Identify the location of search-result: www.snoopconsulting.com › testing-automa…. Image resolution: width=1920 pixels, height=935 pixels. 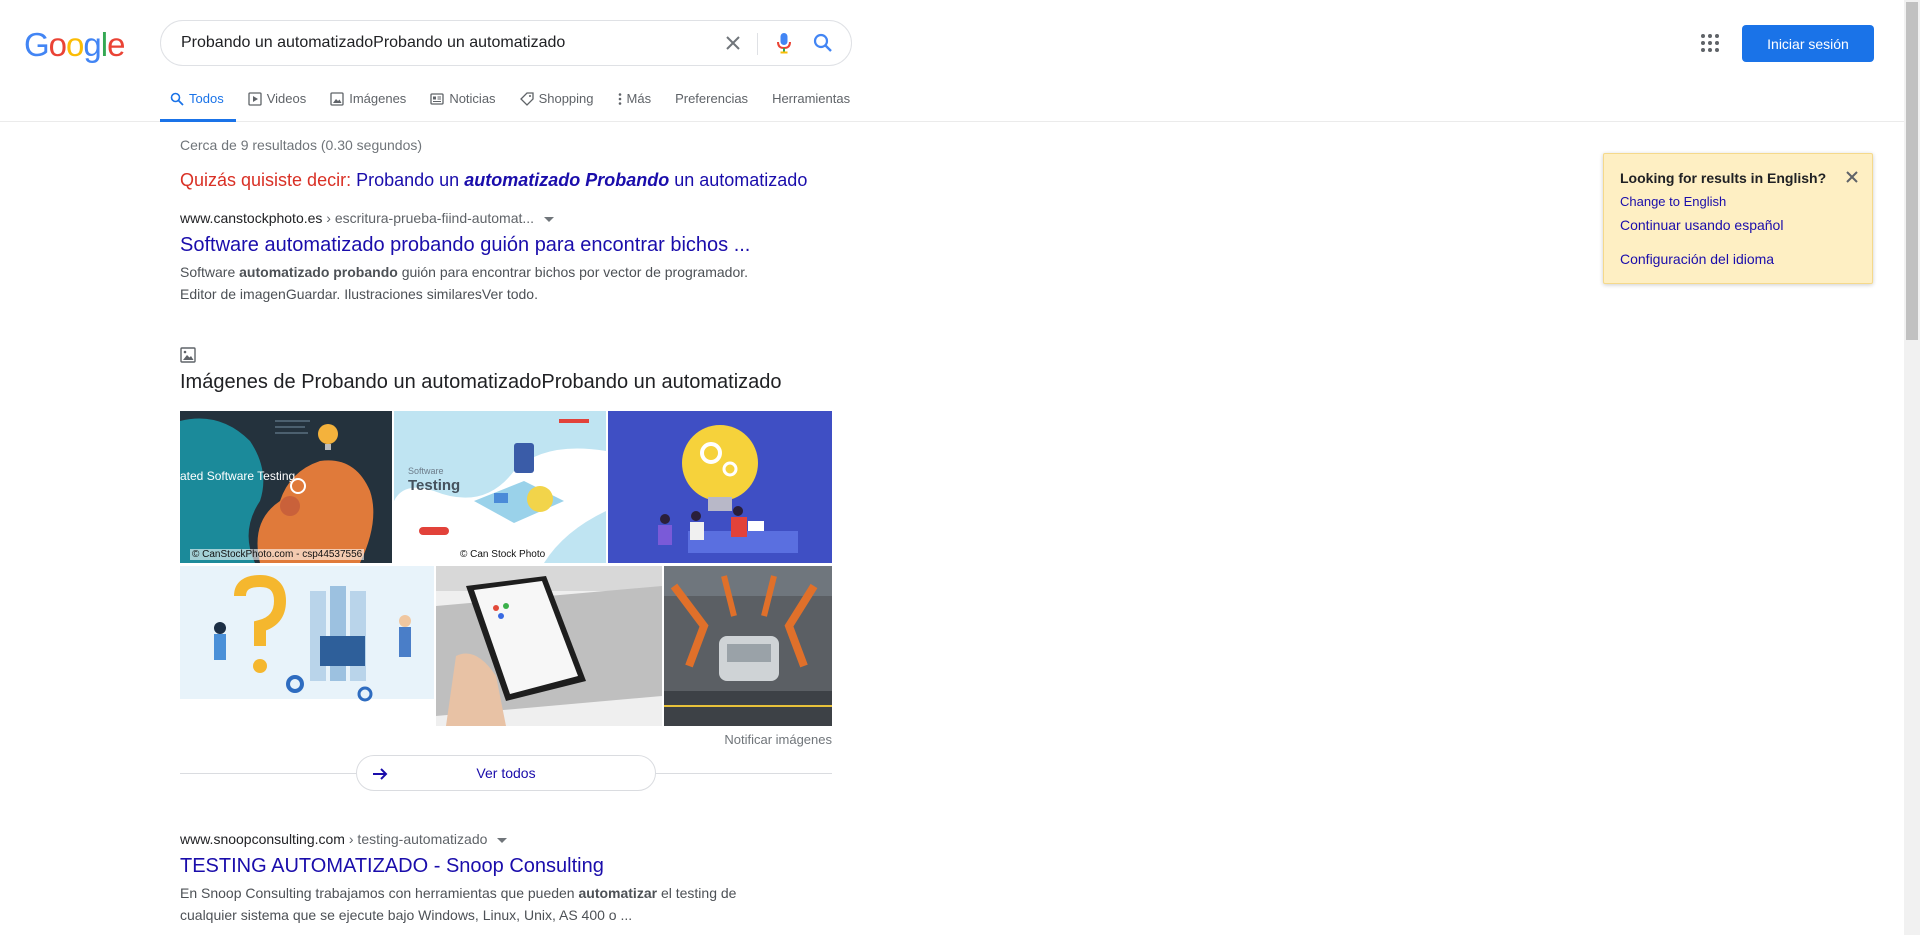
(480, 878).